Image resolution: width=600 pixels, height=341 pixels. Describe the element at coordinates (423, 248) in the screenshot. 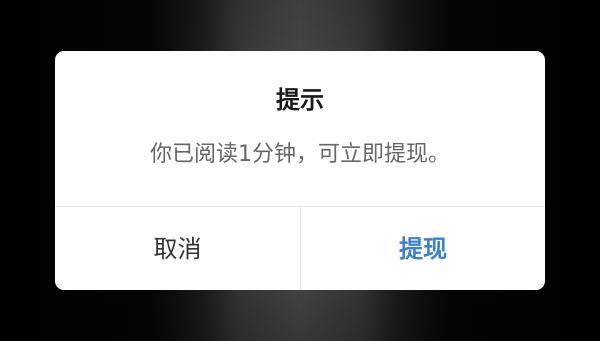

I see `withdraw-button: 提现` at that location.